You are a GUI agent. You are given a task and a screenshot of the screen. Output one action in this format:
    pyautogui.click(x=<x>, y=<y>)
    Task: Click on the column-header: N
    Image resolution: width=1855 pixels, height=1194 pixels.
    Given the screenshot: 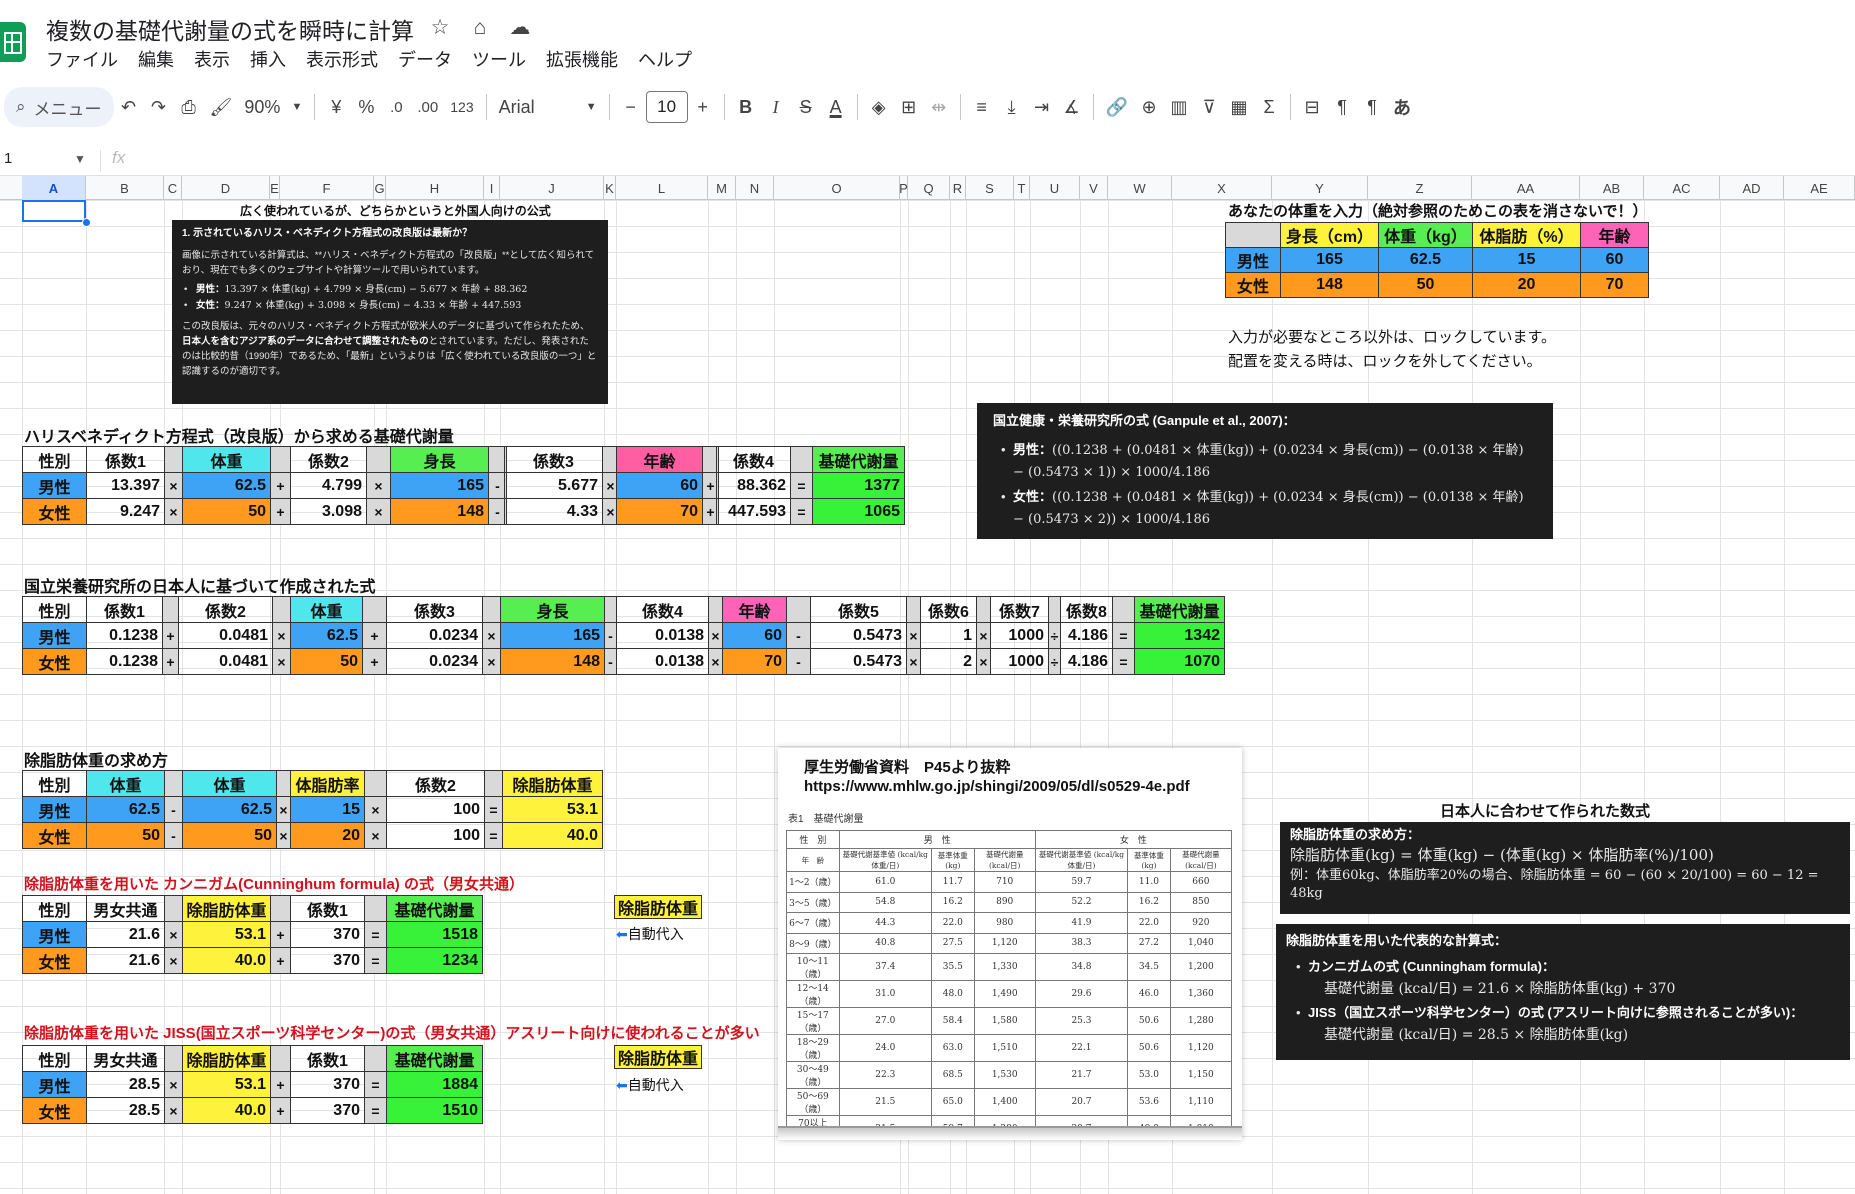 What is the action you would take?
    pyautogui.click(x=755, y=188)
    